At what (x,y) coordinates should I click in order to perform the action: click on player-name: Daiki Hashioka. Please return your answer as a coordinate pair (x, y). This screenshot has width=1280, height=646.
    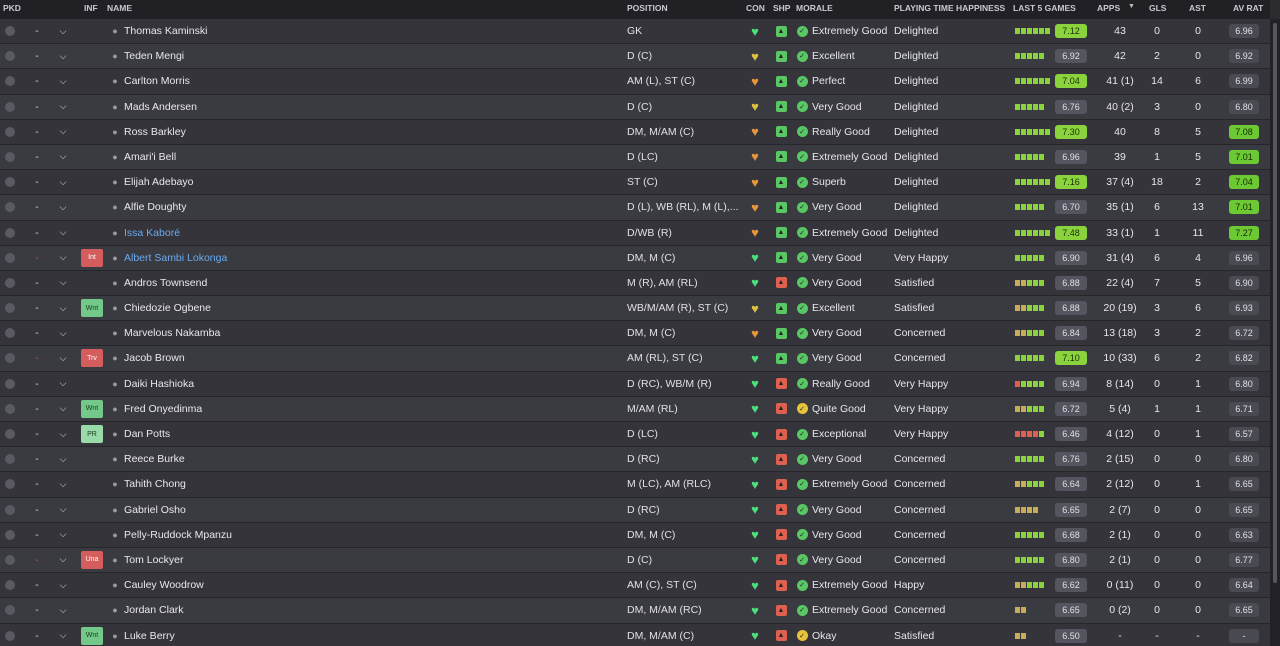
    Looking at the image, I should click on (219, 384).